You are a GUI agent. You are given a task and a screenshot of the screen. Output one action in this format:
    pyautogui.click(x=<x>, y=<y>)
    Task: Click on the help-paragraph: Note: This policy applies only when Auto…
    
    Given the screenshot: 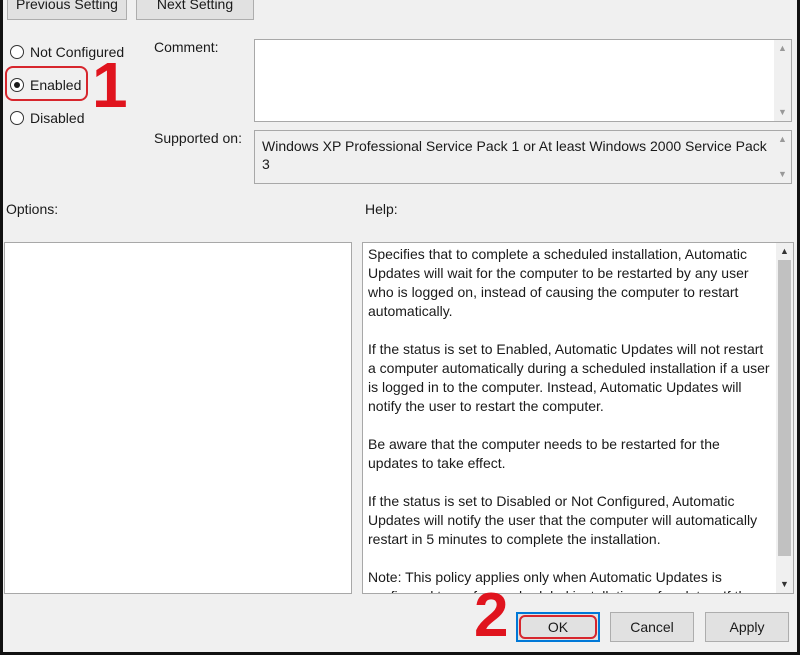 What is the action you would take?
    pyautogui.click(x=561, y=581)
    